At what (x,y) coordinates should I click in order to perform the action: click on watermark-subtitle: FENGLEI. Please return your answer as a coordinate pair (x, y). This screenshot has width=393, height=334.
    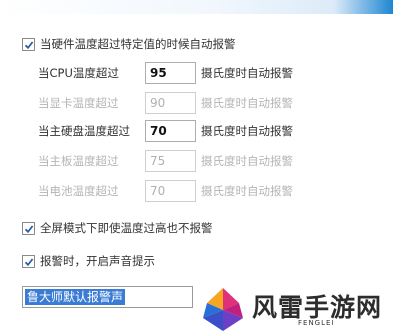
    Looking at the image, I should click on (316, 323).